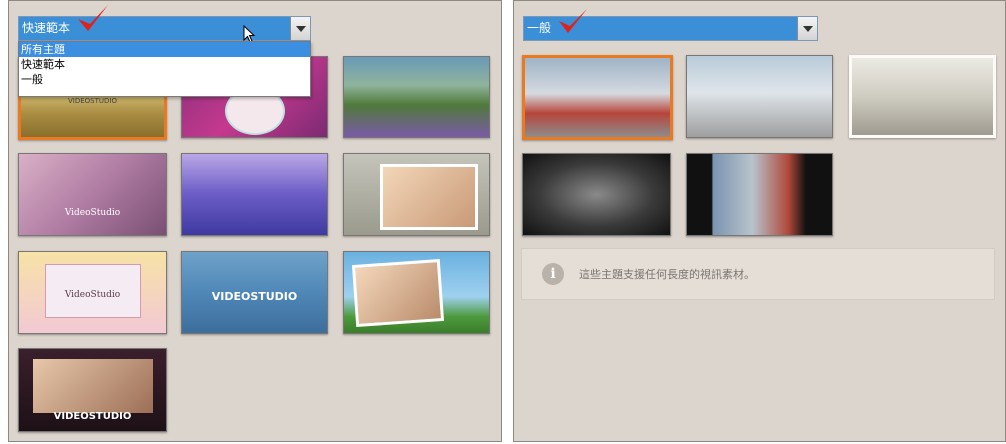 This screenshot has height=444, width=1006. I want to click on thumb-kids-mosaic, so click(254, 194).